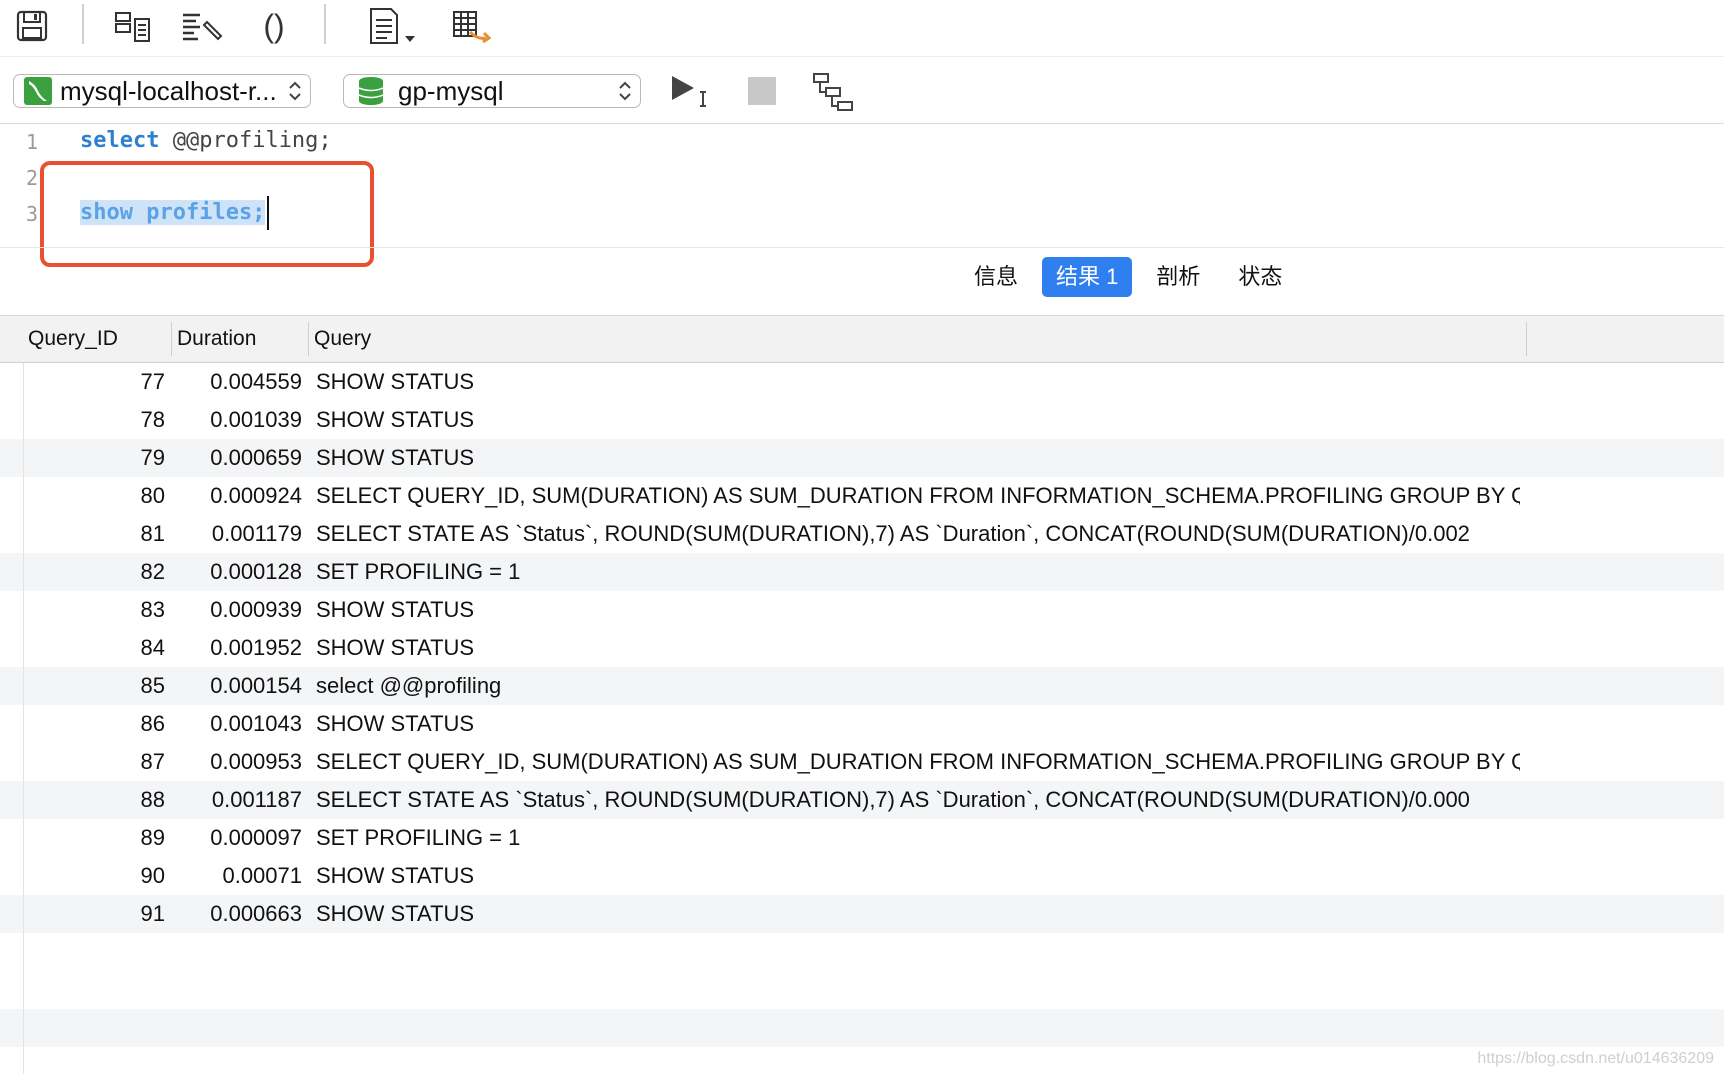 The width and height of the screenshot is (1724, 1074). I want to click on result-tabs: 信息 结果 1 剖析 状态, so click(1133, 277).